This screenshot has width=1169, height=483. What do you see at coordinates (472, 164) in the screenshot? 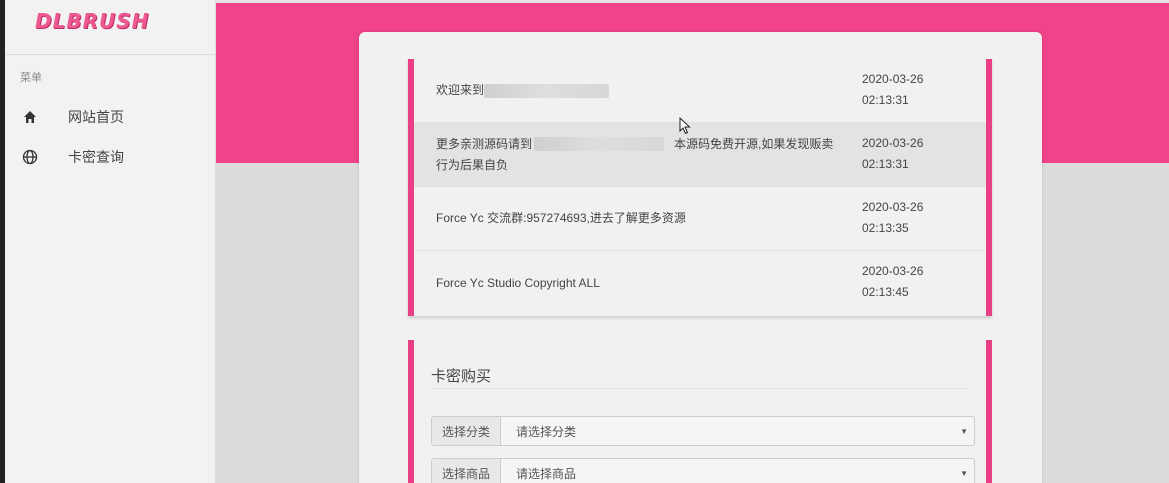
I see `notice-text-value: 行为后果自负` at bounding box center [472, 164].